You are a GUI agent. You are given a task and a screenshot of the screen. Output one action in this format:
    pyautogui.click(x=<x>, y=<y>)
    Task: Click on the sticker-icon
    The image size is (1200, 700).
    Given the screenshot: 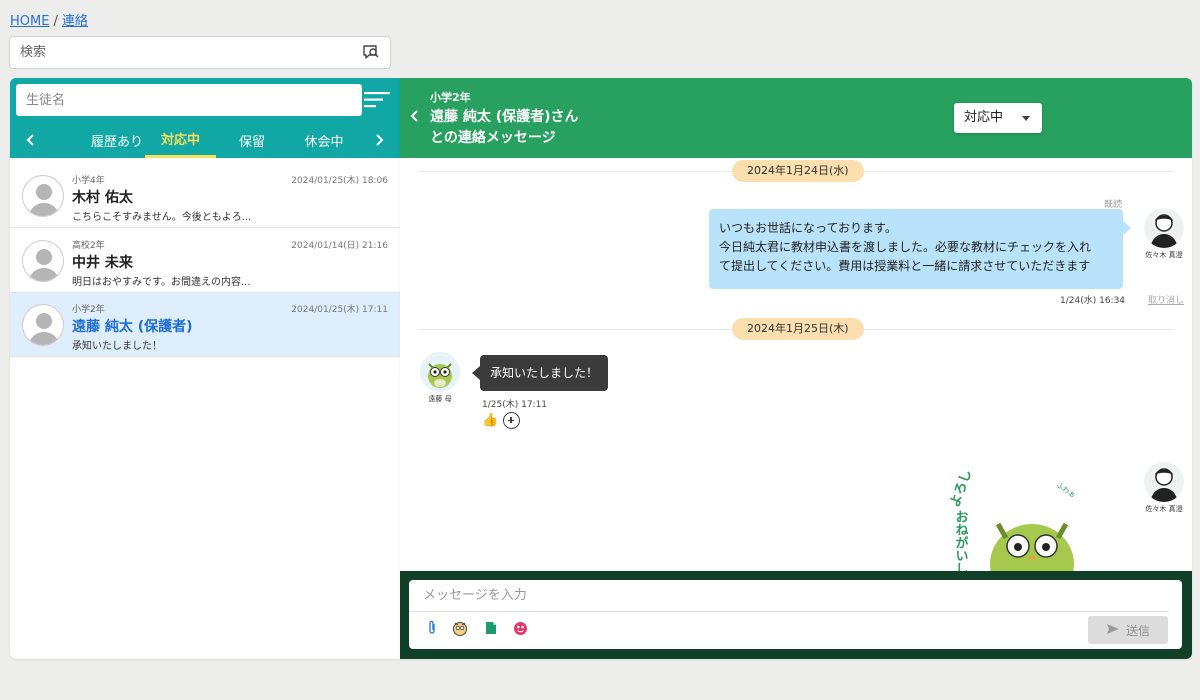 What is the action you would take?
    pyautogui.click(x=520, y=628)
    